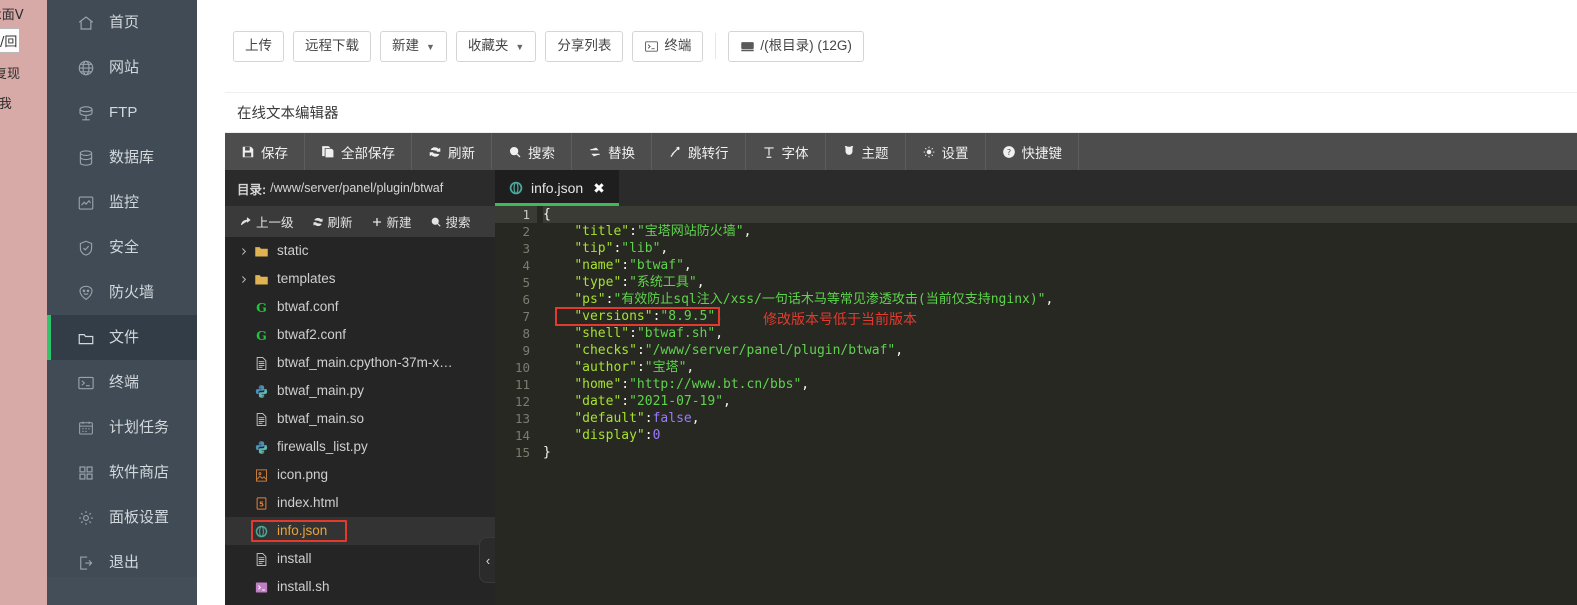 The height and width of the screenshot is (605, 1577). I want to click on editor-toolbar-label: 跳转行, so click(708, 153).